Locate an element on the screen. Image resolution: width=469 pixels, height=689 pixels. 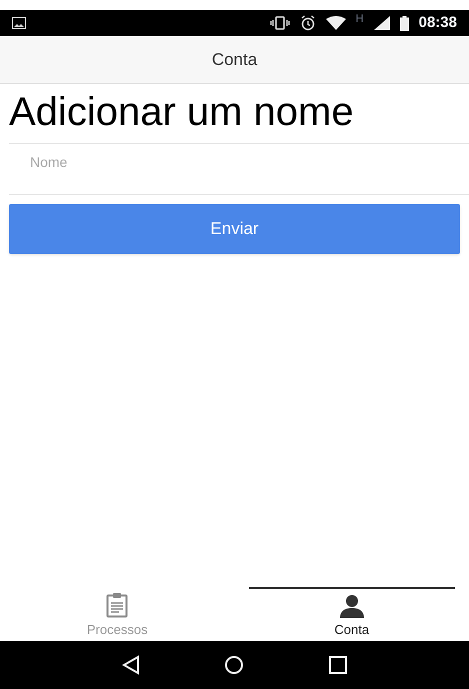
page-title: Adicionar um nome is located at coordinates (182, 112).